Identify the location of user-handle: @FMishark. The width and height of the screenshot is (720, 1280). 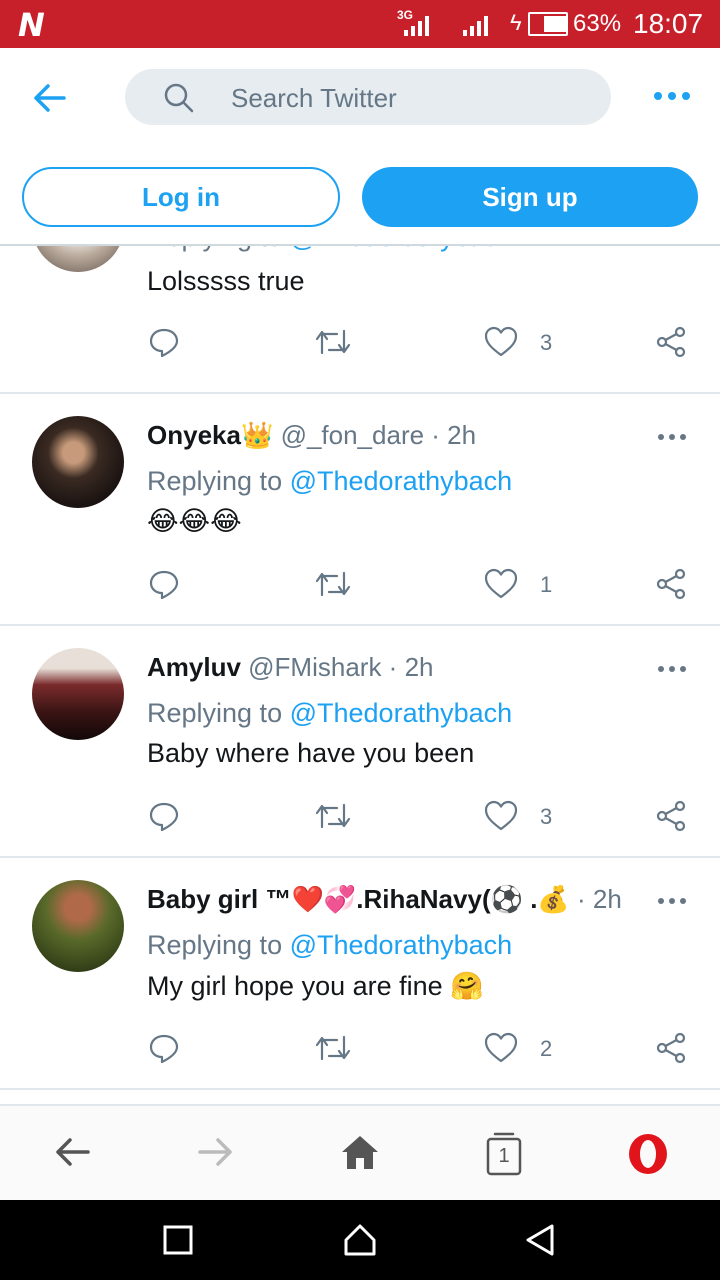
(314, 667).